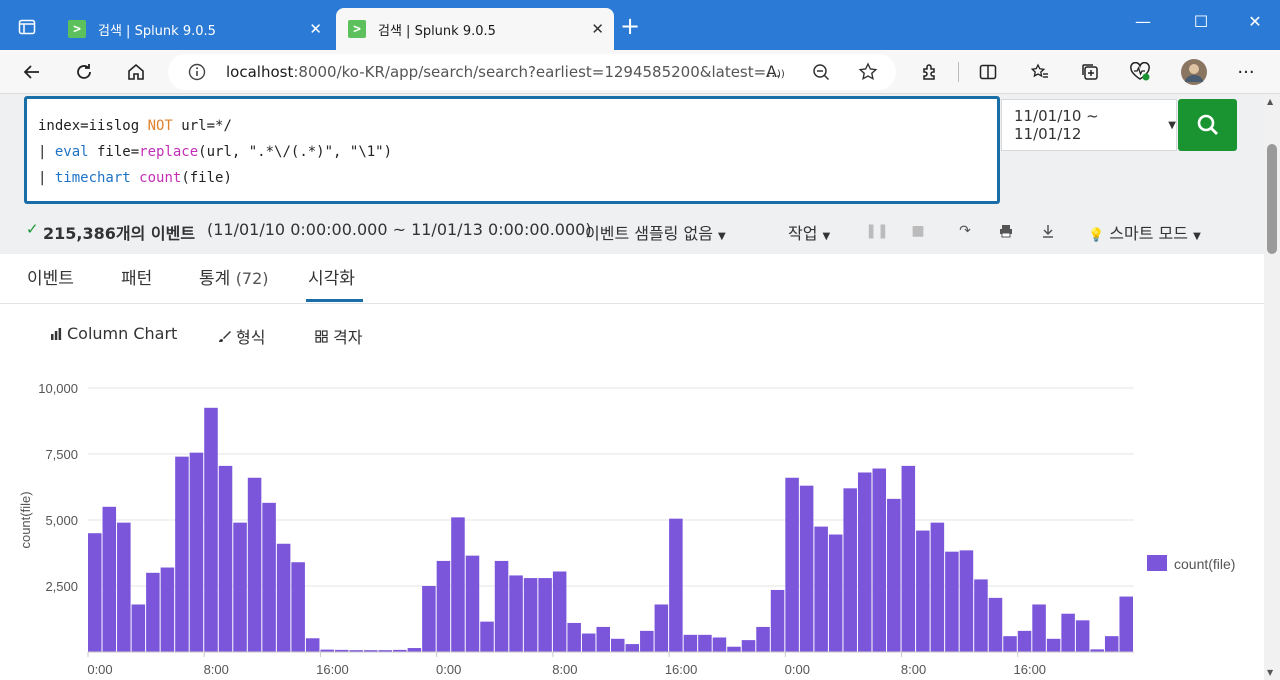 This screenshot has width=1280, height=680. What do you see at coordinates (1246, 72) in the screenshot?
I see `more-menu-icon: ···` at bounding box center [1246, 72].